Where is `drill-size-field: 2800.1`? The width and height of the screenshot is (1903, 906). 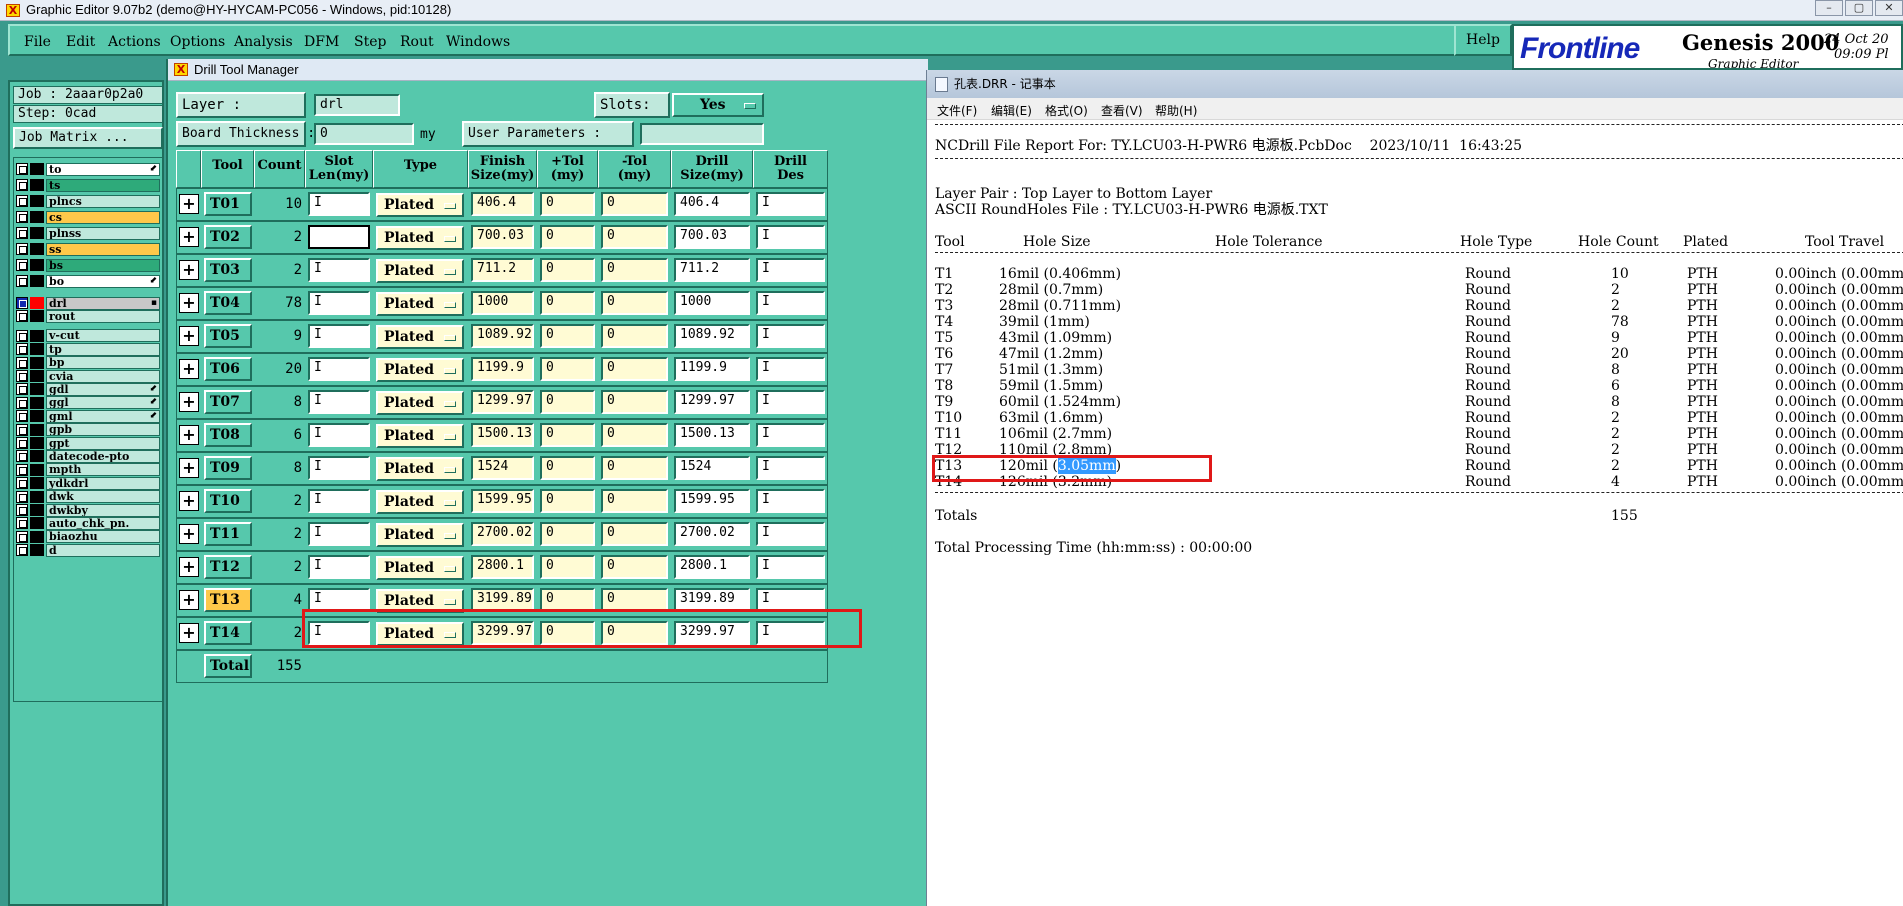
drill-size-field: 2800.1 is located at coordinates (712, 567).